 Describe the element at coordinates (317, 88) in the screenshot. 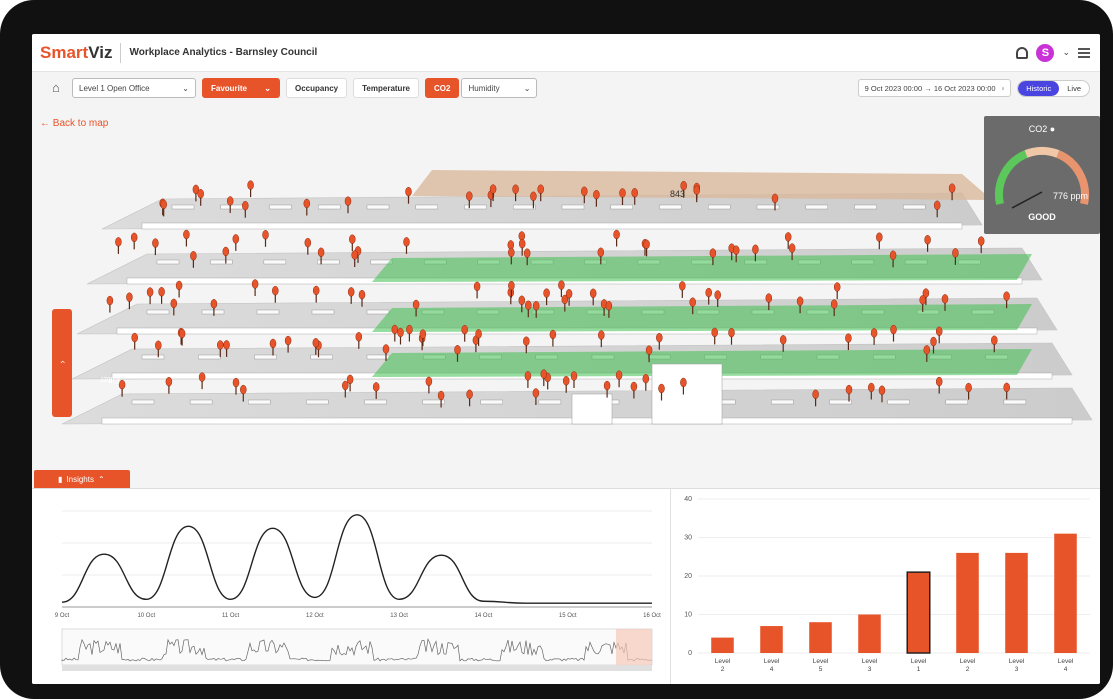

I see `tab-occupancy: Occupancy` at that location.